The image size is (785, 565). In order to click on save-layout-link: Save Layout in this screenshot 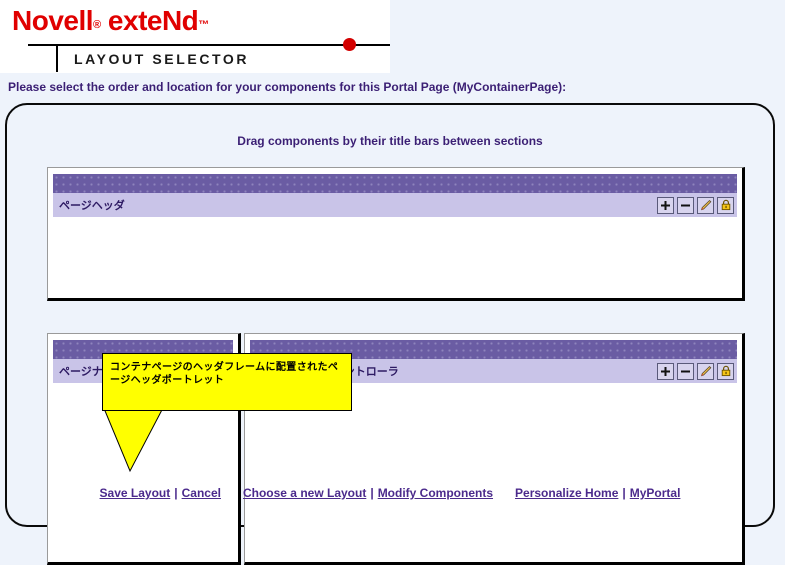, I will do `click(135, 493)`.